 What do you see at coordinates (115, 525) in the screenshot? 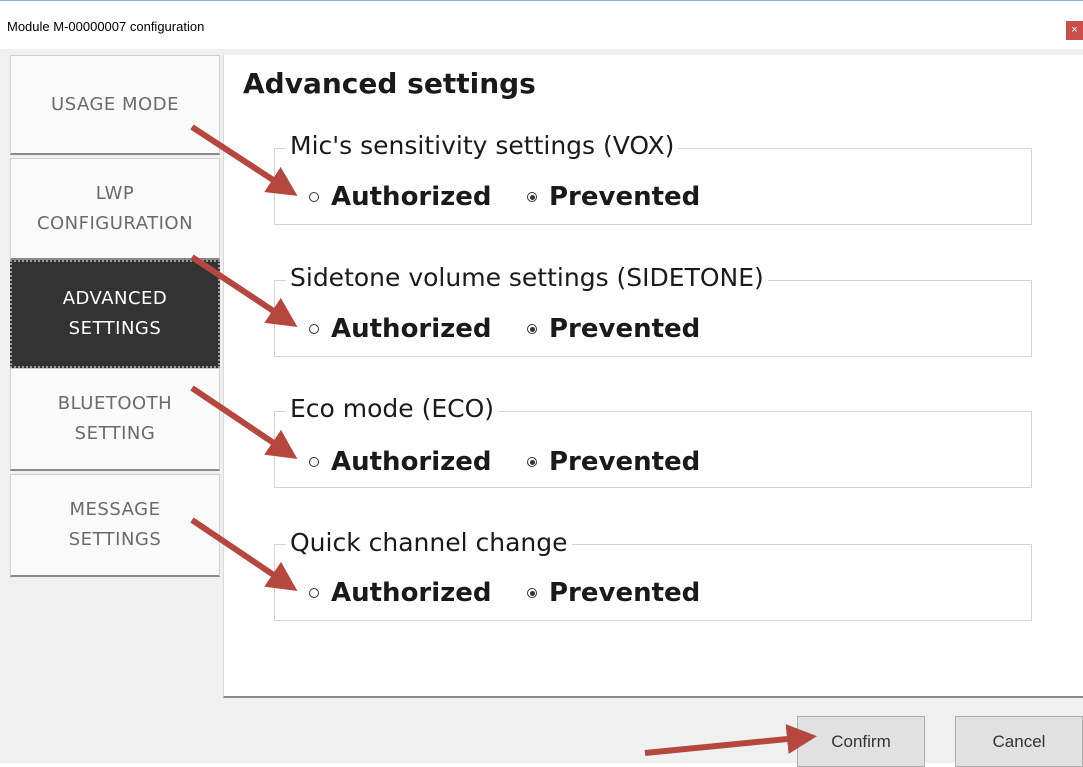
I see `tab-message-settings: MESSAGE SETTINGS` at bounding box center [115, 525].